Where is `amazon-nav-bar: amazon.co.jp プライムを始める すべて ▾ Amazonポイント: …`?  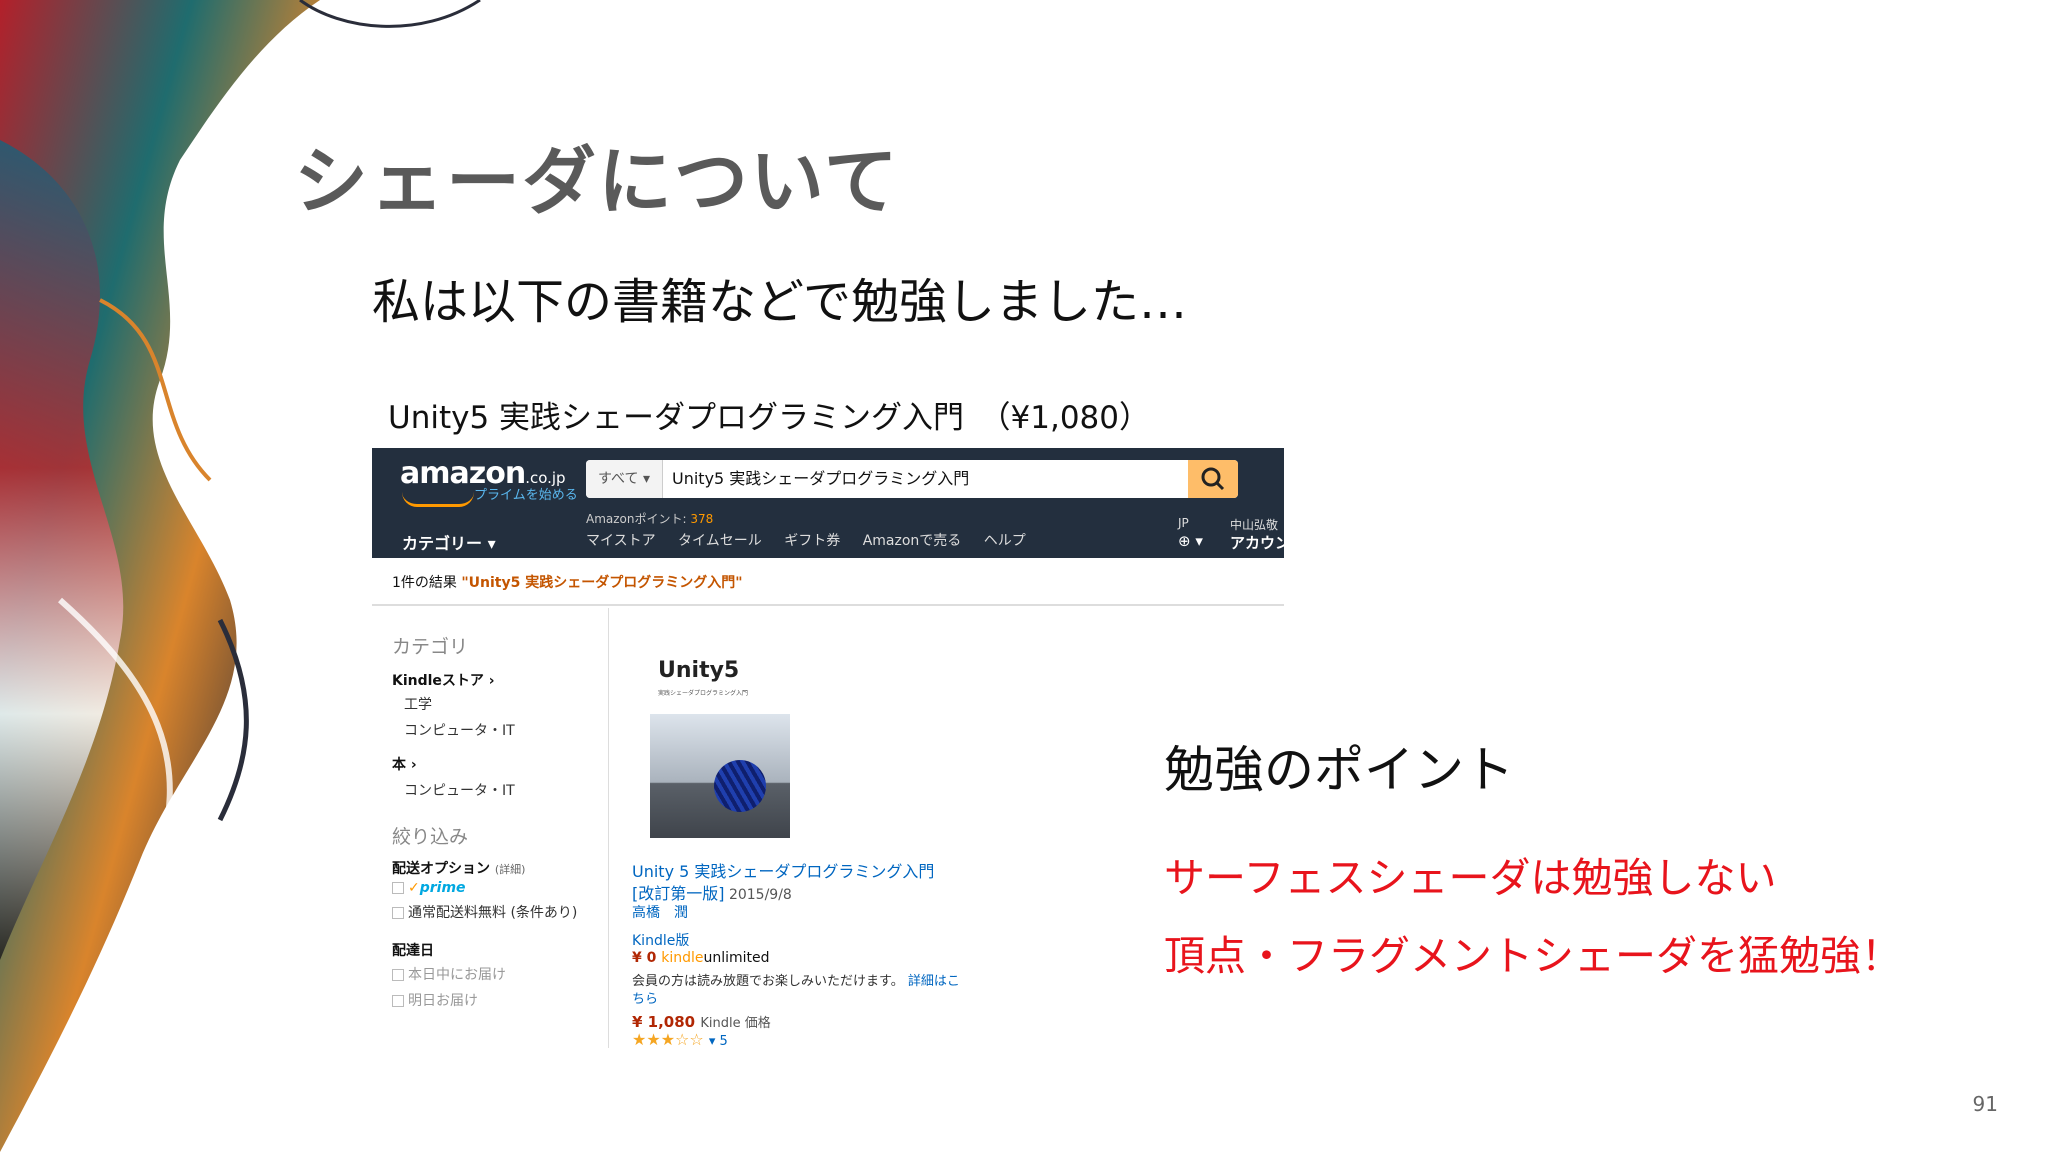 amazon-nav-bar: amazon.co.jp プライムを始める すべて ▾ Amazonポイント: … is located at coordinates (838, 503).